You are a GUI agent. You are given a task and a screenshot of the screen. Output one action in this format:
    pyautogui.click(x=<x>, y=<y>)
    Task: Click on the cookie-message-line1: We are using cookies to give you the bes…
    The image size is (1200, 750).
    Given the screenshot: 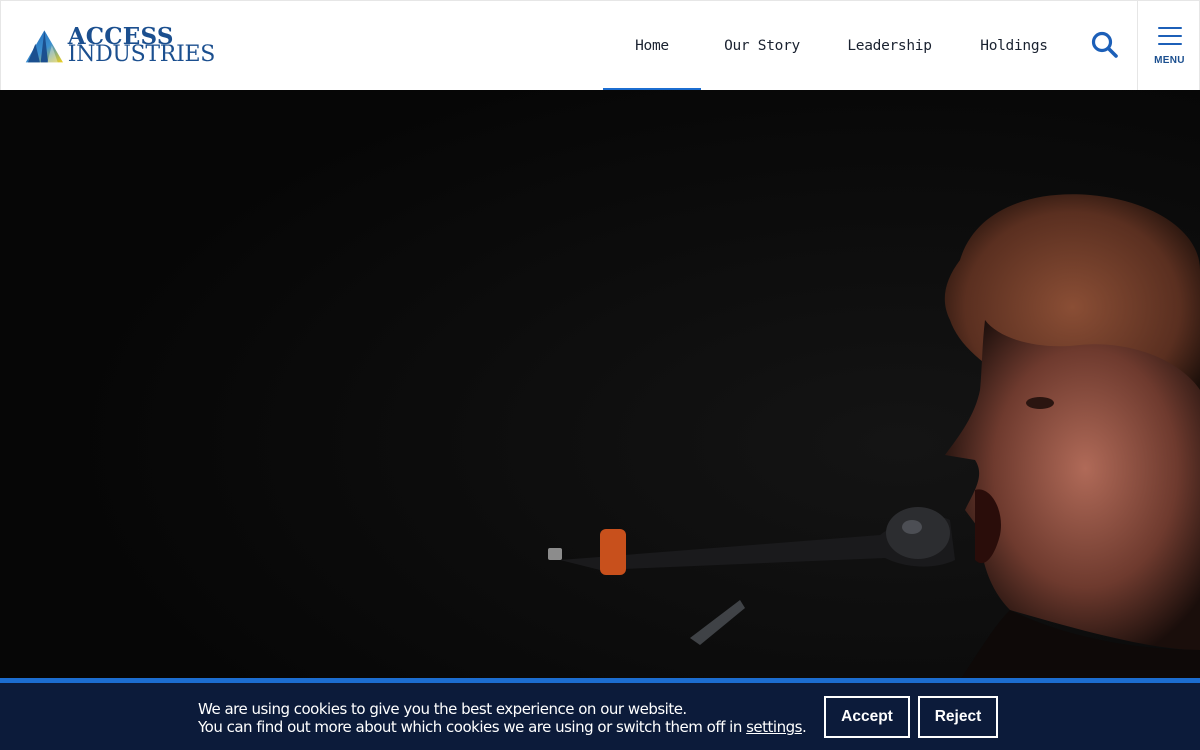 What is the action you would take?
    pyautogui.click(x=442, y=709)
    